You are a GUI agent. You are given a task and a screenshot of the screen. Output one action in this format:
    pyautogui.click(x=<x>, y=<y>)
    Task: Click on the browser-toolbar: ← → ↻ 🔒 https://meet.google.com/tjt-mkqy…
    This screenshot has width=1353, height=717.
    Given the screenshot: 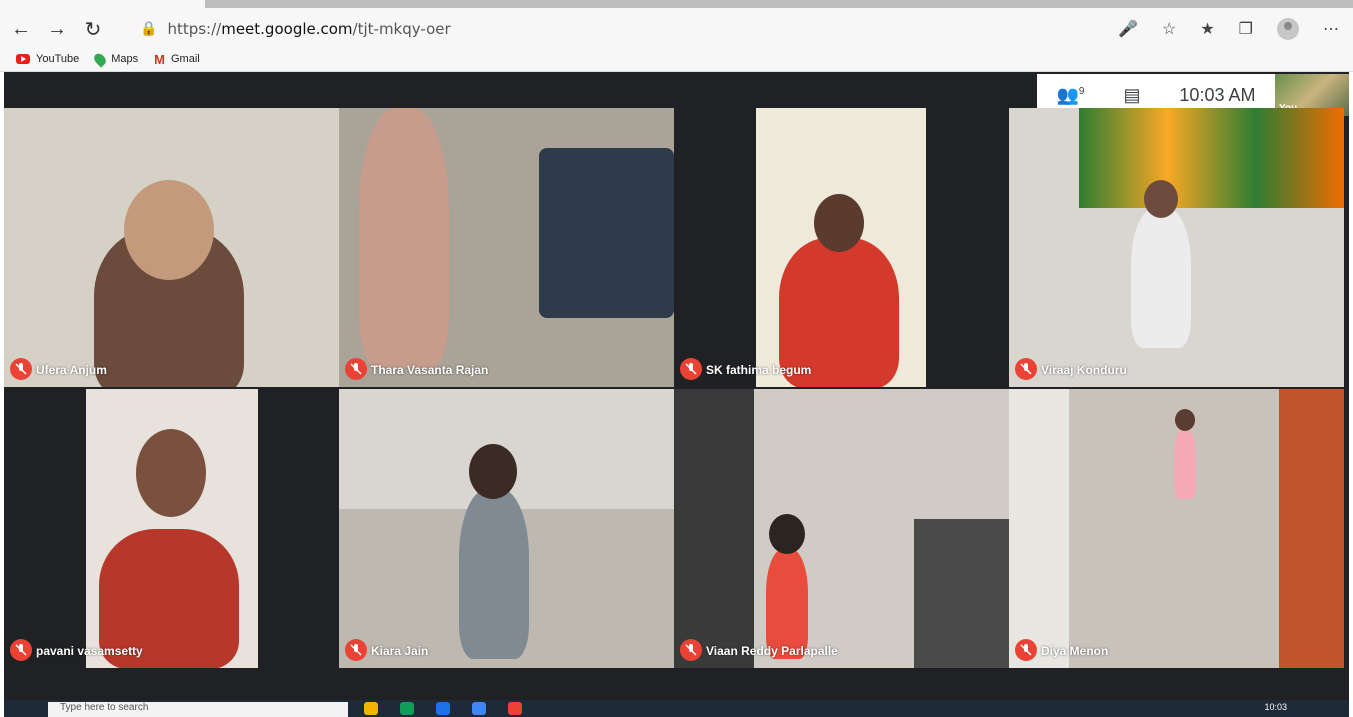 What is the action you would take?
    pyautogui.click(x=676, y=29)
    